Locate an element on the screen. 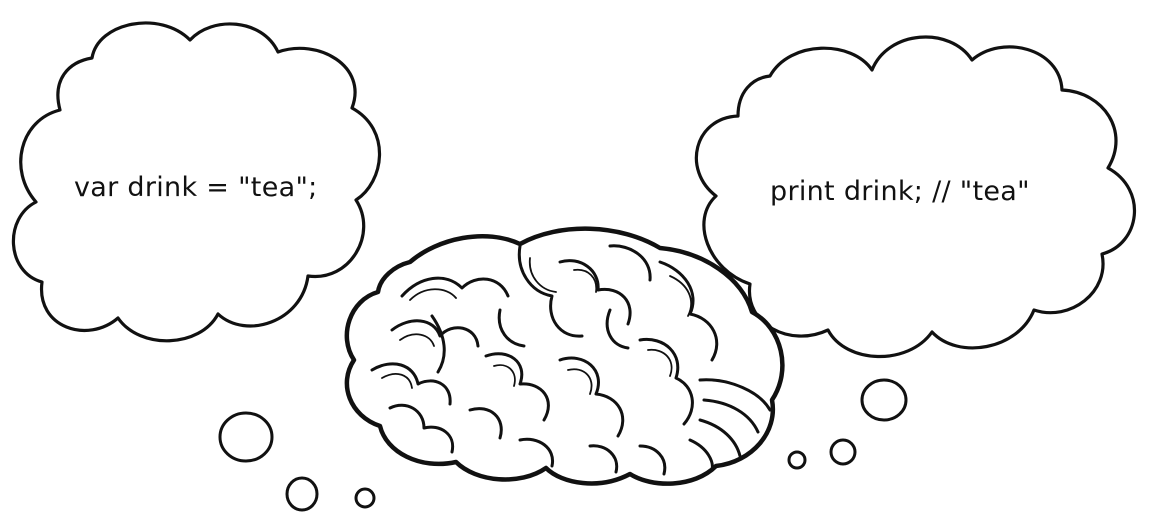  left-bubble-medium is located at coordinates (302, 494).